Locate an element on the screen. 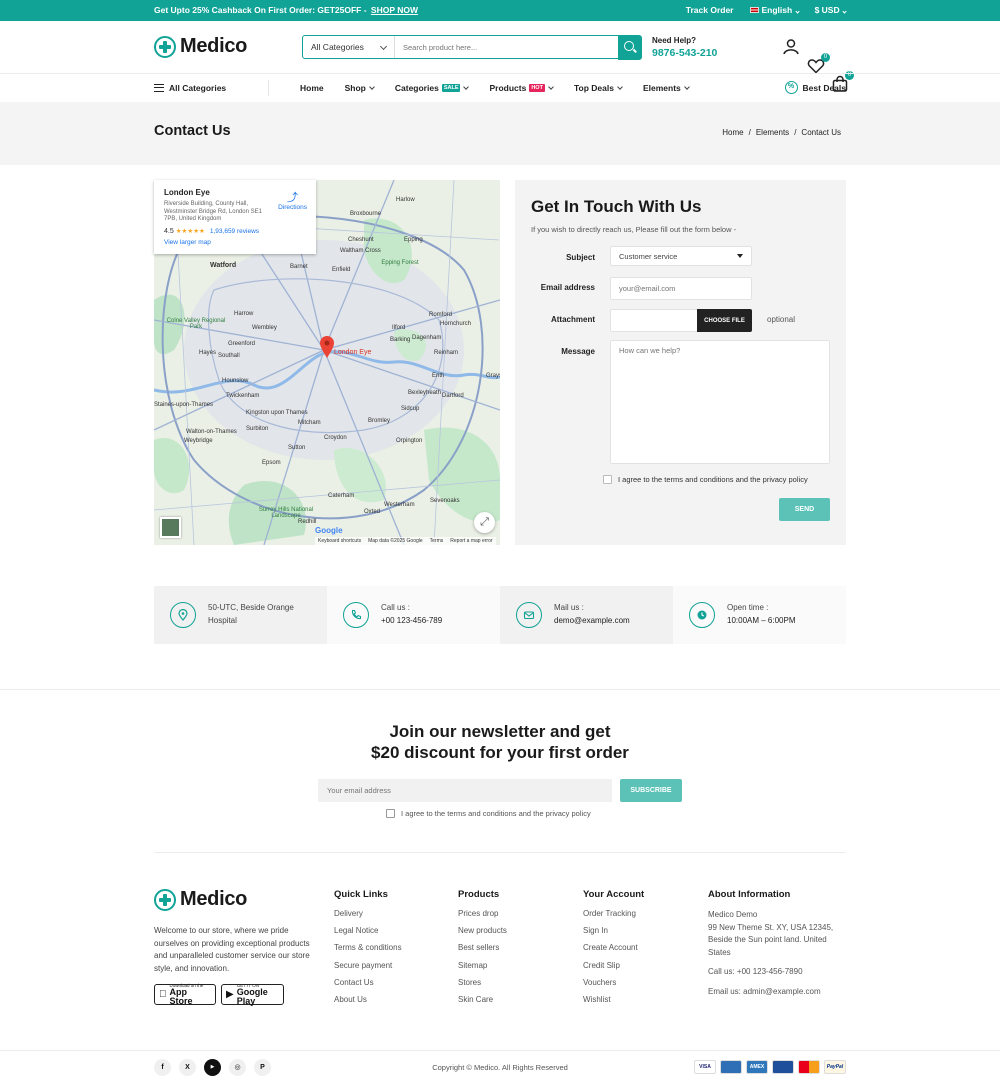 Image resolution: width=1000 pixels, height=1085 pixels. map-place-label: Staines-upon-Thames is located at coordinates (184, 405).